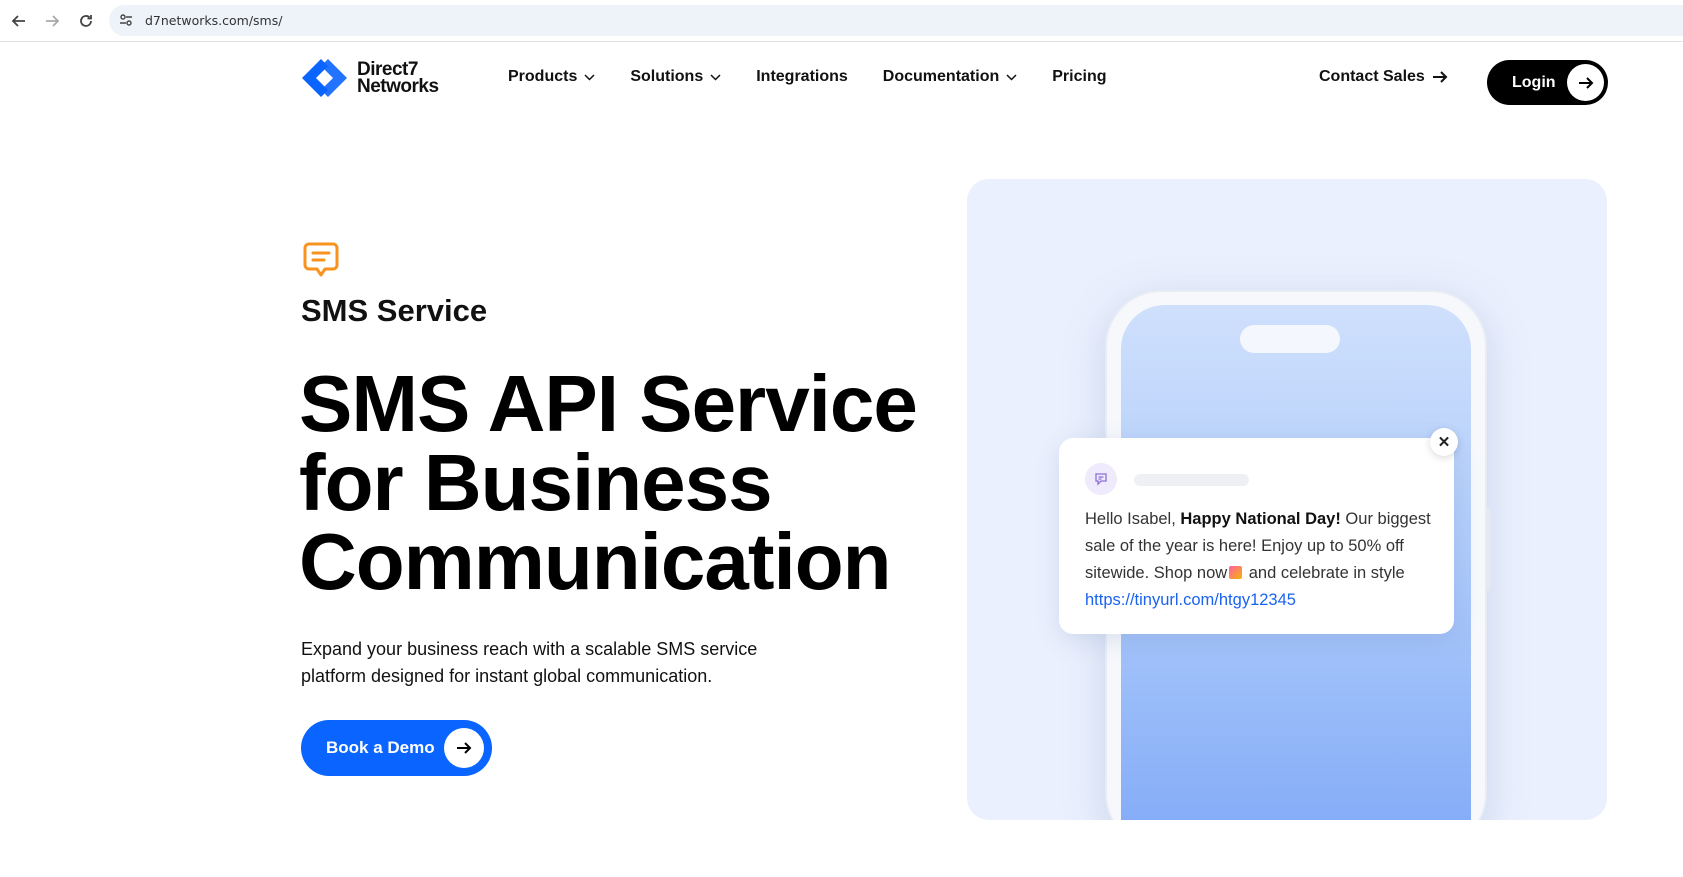  Describe the element at coordinates (667, 76) in the screenshot. I see `nav-solutions-label: Solutions` at that location.